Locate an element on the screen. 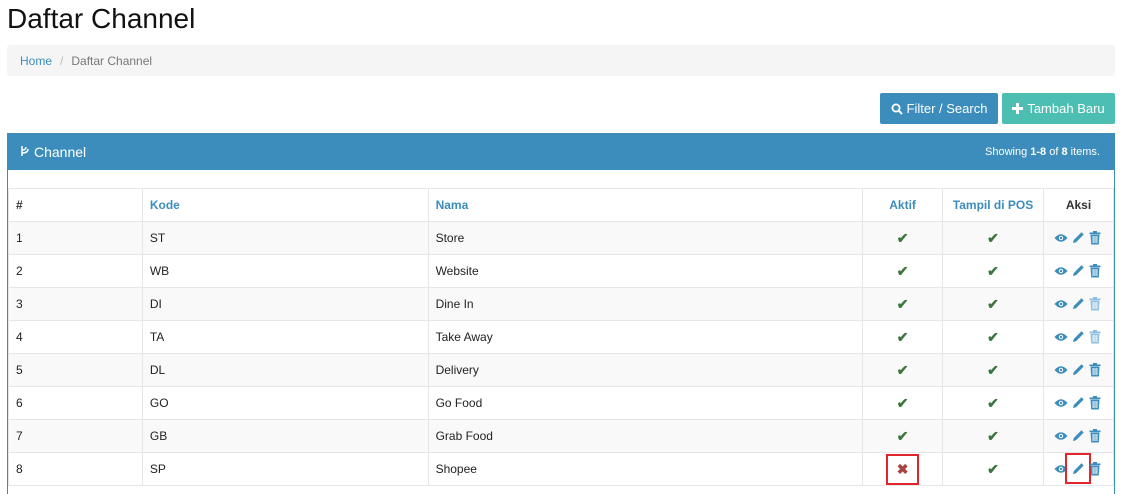 The height and width of the screenshot is (494, 1122). panel-title-text: Channel is located at coordinates (60, 152).